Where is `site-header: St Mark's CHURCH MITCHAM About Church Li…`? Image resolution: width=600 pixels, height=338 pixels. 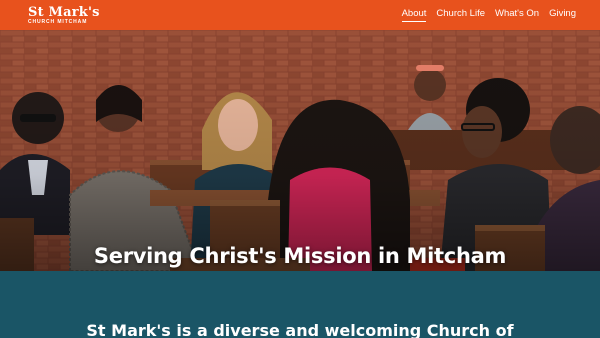
site-header: St Mark's CHURCH MITCHAM About Church Li… is located at coordinates (300, 15).